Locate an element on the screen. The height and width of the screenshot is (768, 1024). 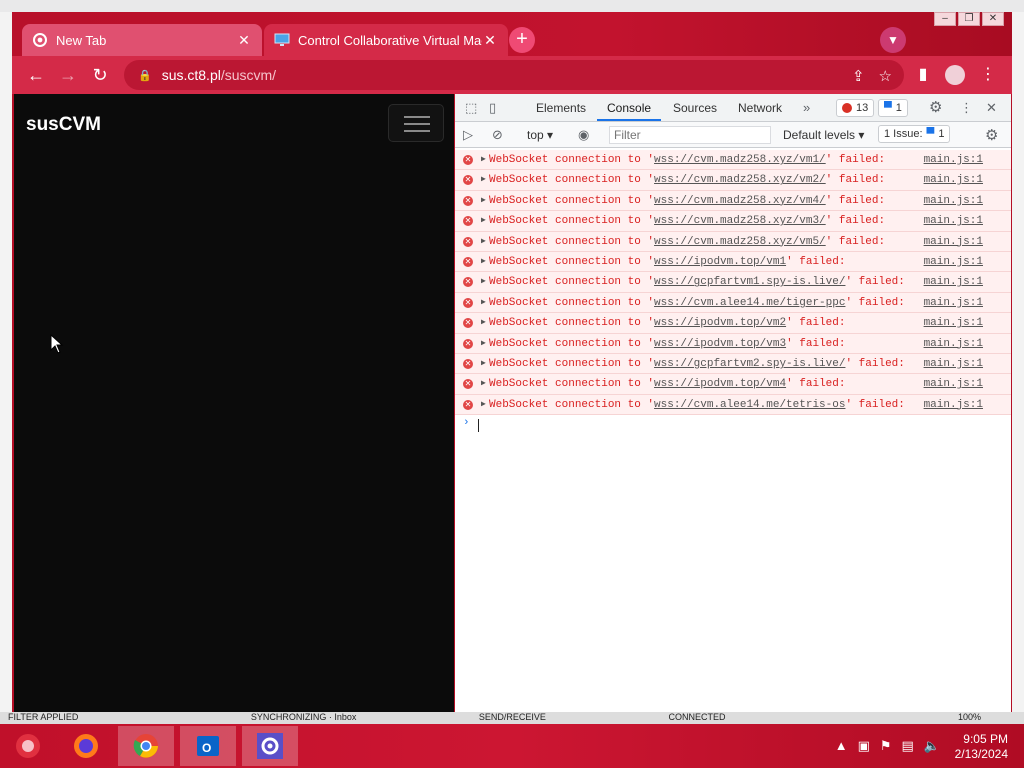
display-icon: ▤ is located at coordinates (908, 746).